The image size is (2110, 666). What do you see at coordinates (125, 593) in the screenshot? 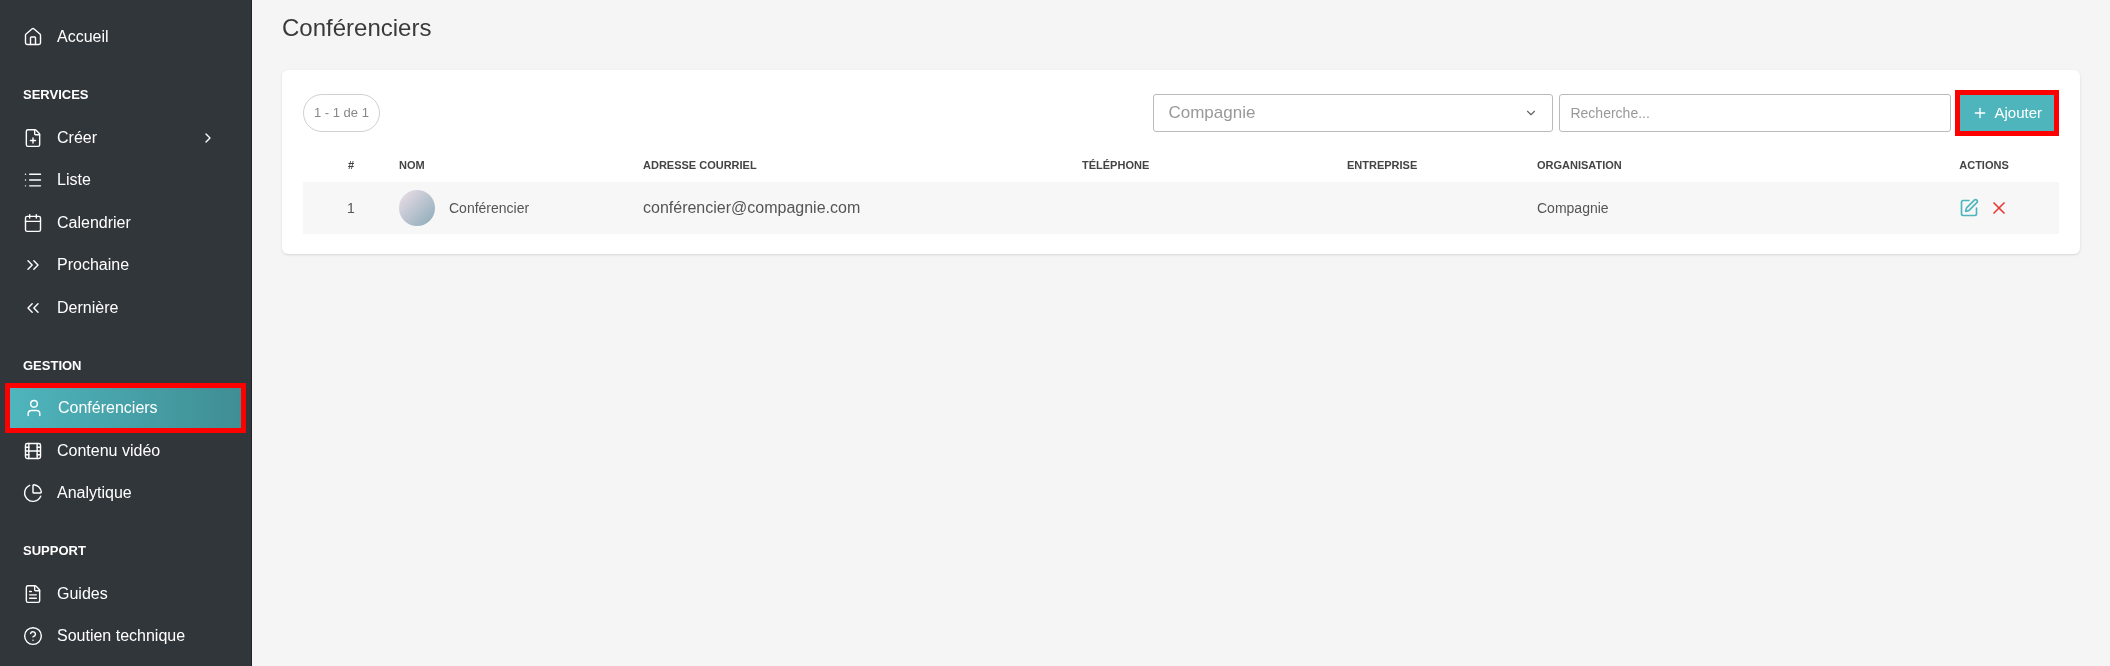
I see `sidebar-item: Guides` at bounding box center [125, 593].